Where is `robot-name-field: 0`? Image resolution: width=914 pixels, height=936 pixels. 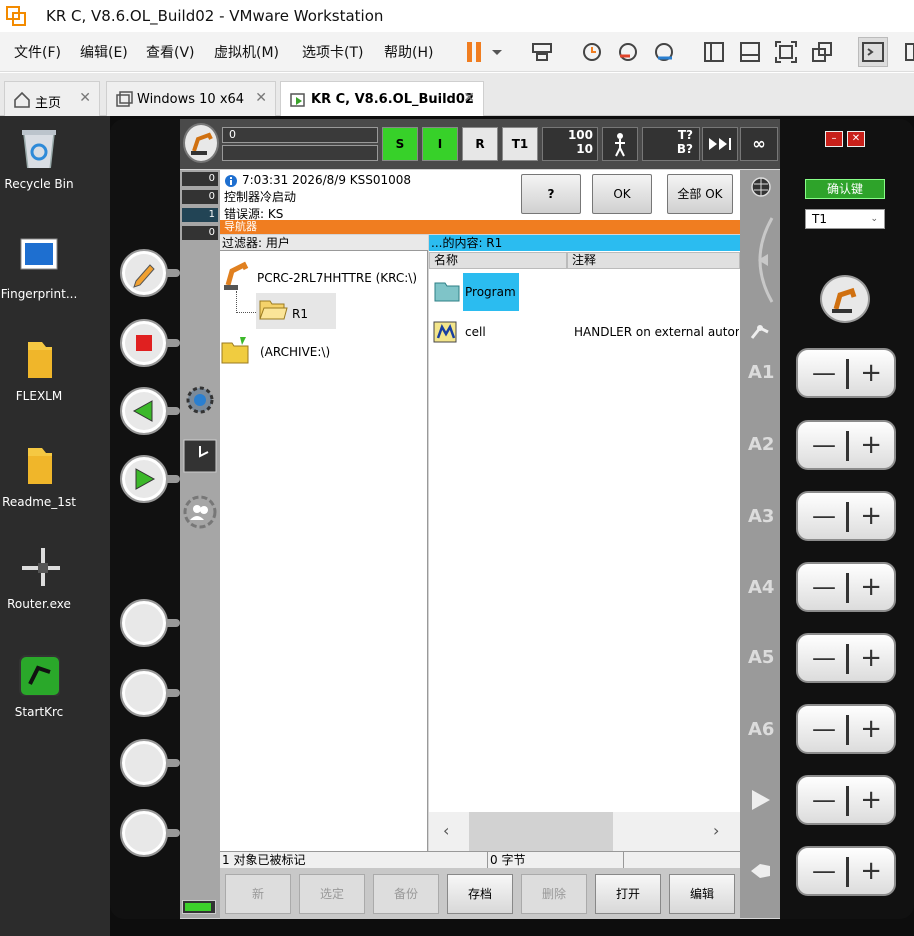 robot-name-field: 0 is located at coordinates (300, 135).